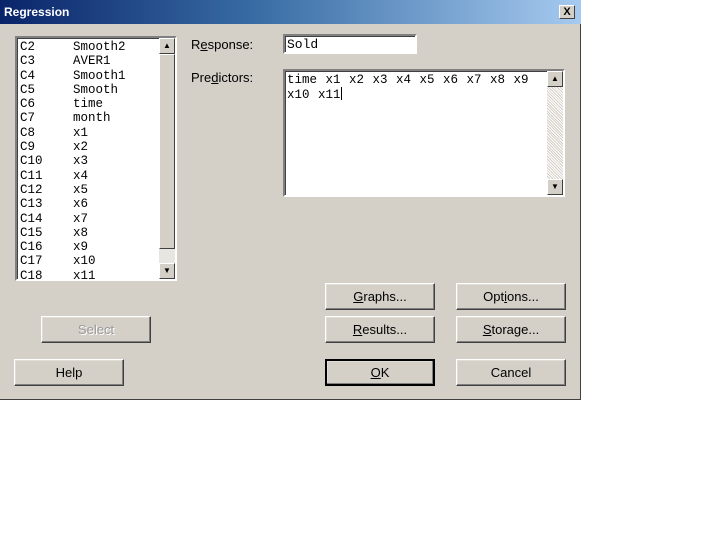 This screenshot has height=540, width=720. I want to click on response-value: Sold, so click(303, 44).